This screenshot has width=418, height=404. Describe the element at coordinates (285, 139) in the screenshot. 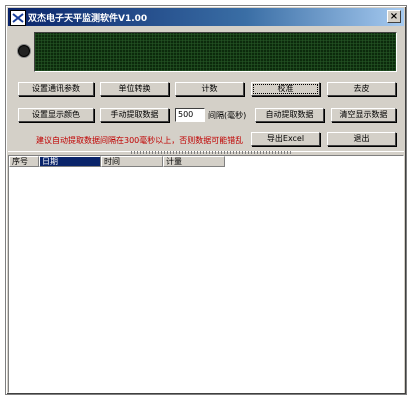

I see `export-excel-button: 导出Excel` at that location.